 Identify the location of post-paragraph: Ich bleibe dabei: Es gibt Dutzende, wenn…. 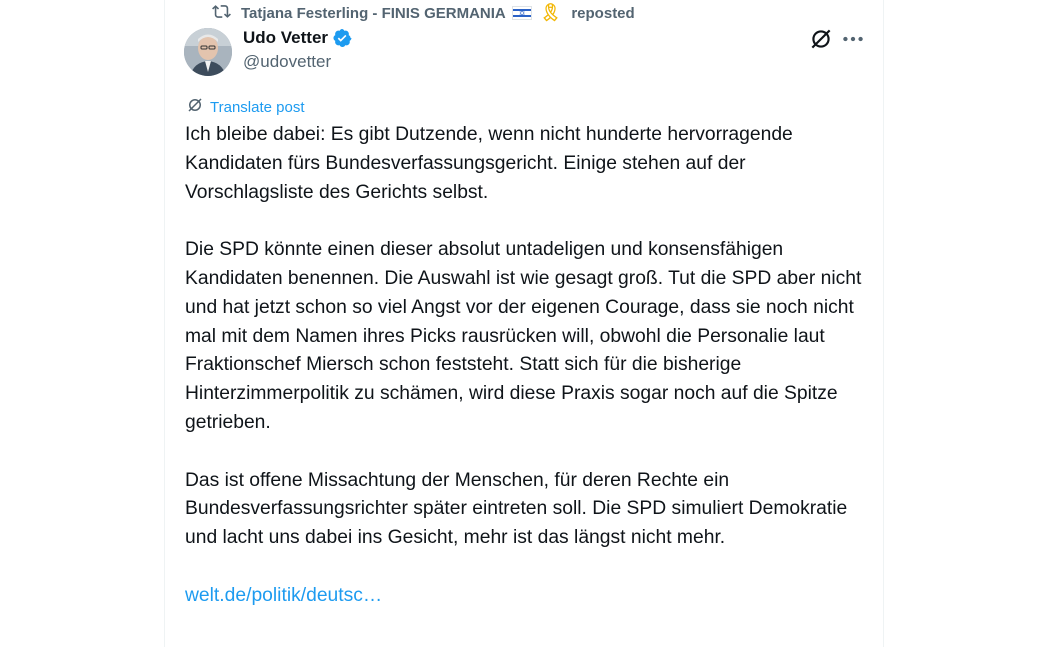
(489, 163).